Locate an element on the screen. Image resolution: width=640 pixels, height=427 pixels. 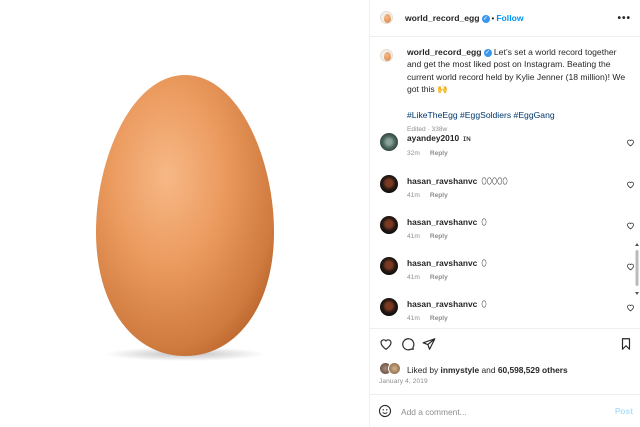
scroll-up-icon is located at coordinates (637, 244).